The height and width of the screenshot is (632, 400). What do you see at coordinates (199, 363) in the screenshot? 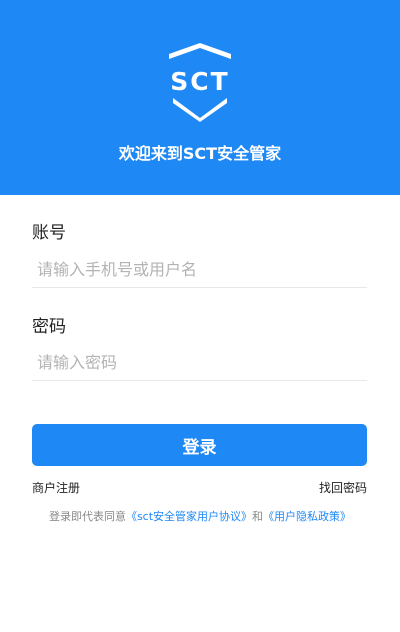
I see `password-input` at bounding box center [199, 363].